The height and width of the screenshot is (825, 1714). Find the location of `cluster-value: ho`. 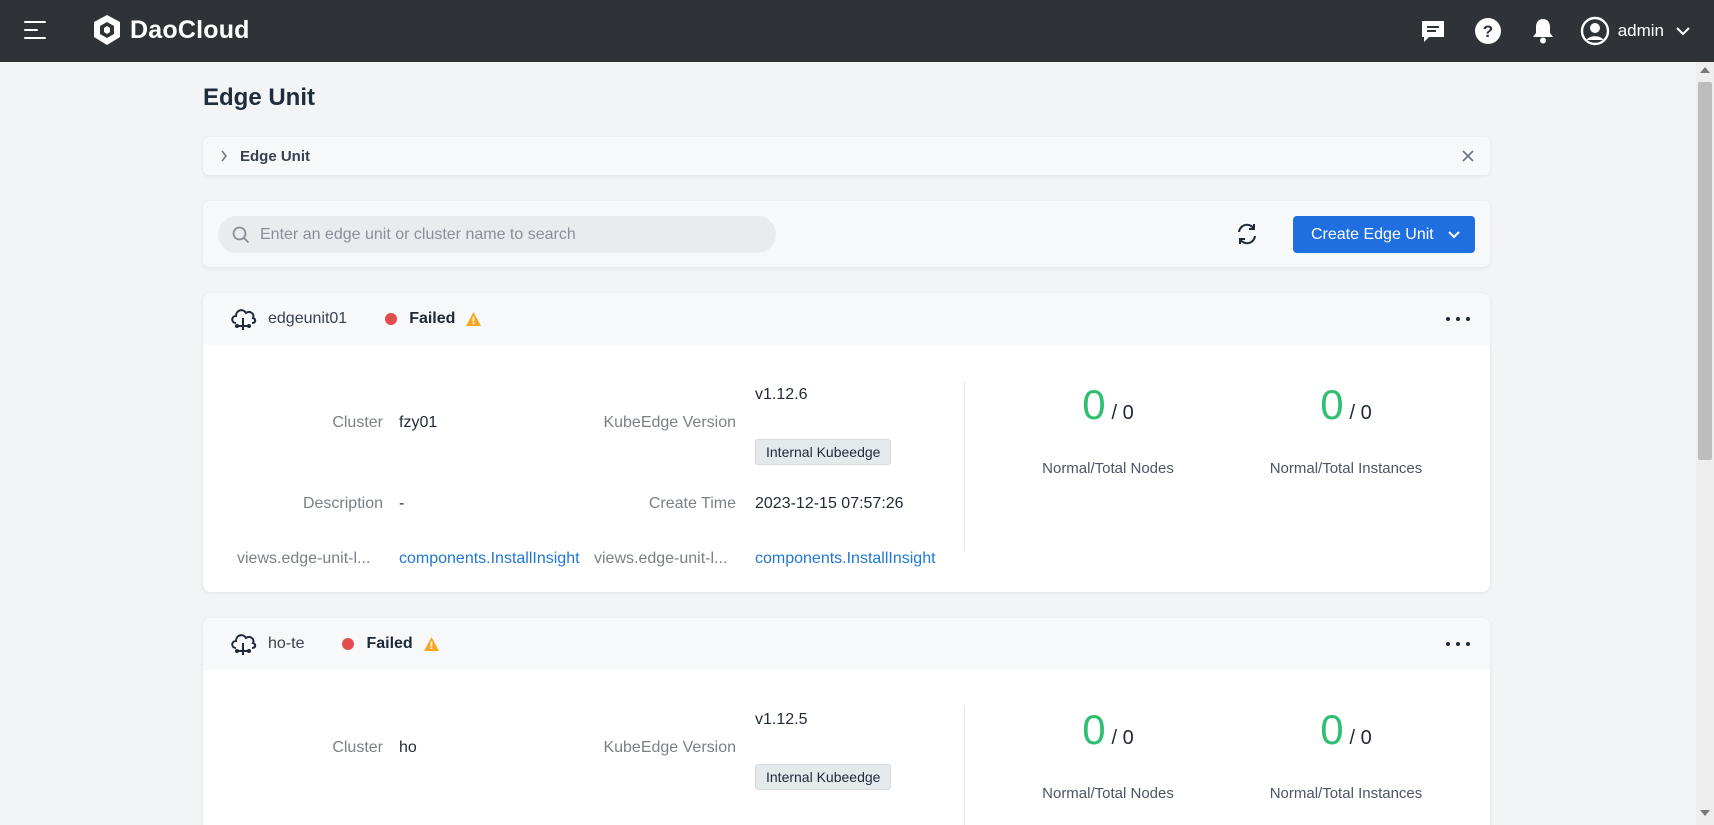

cluster-value: ho is located at coordinates (408, 747).